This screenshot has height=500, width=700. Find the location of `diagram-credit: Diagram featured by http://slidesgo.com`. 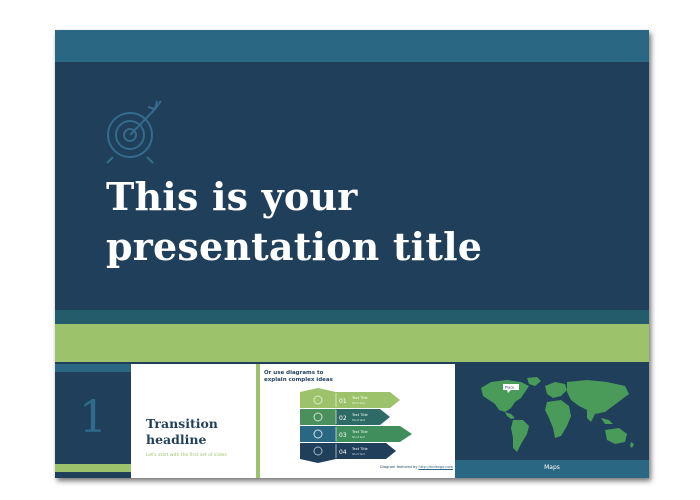

diagram-credit: Diagram featured by http://slidesgo.com is located at coordinates (416, 467).